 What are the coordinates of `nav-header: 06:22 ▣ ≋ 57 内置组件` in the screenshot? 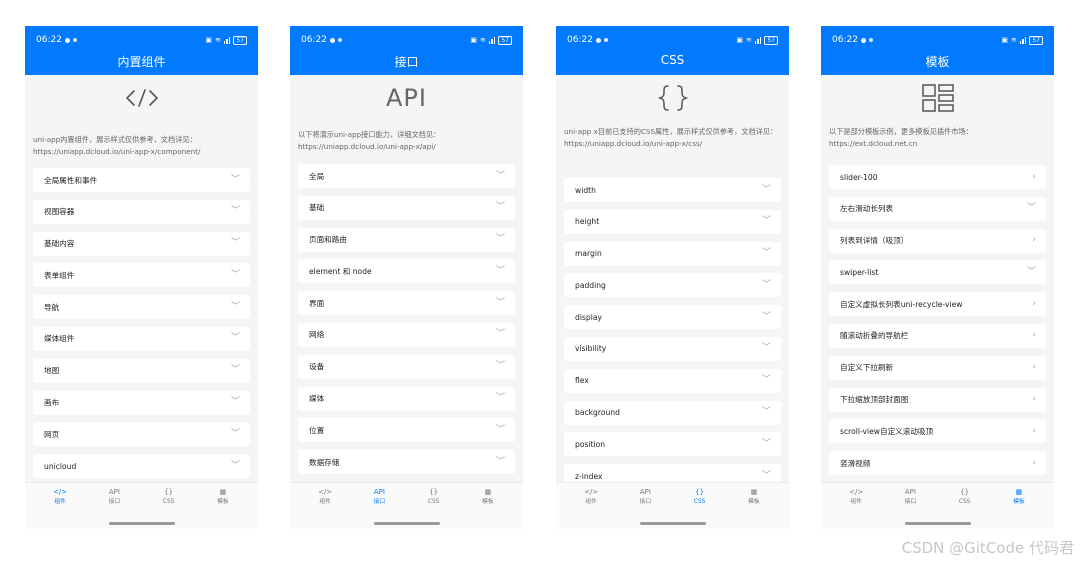 It's located at (141, 50).